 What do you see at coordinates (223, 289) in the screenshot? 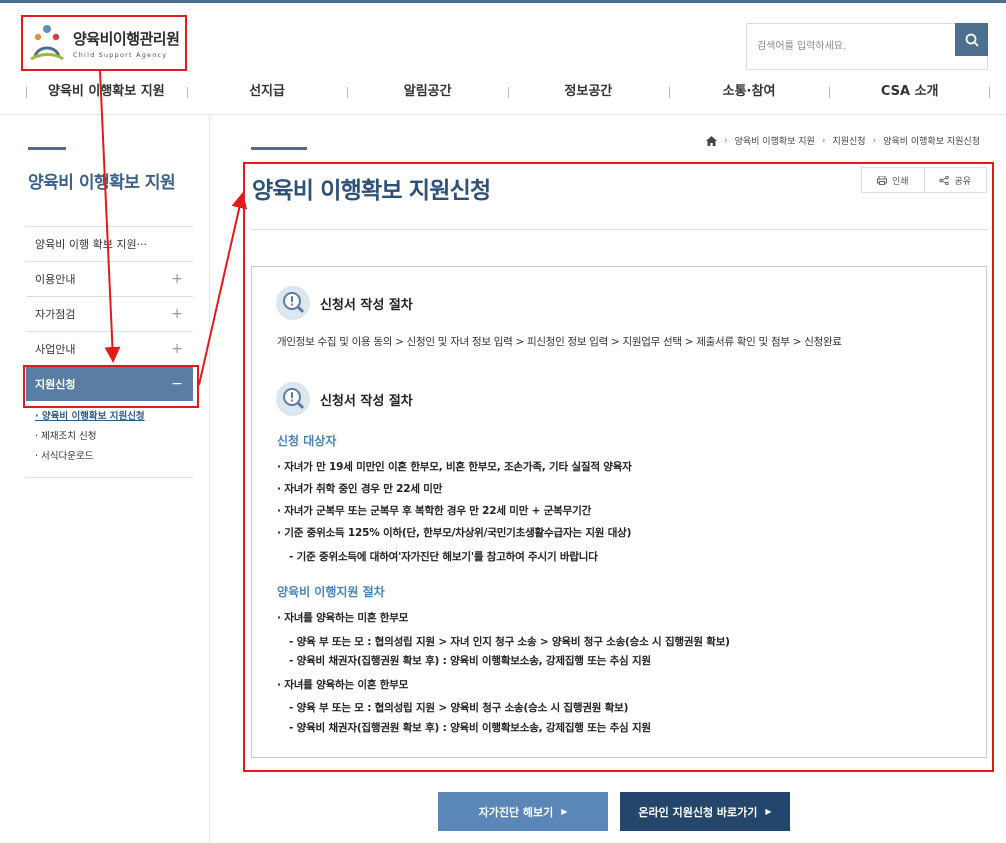
I see `annotation-arrow-up` at bounding box center [223, 289].